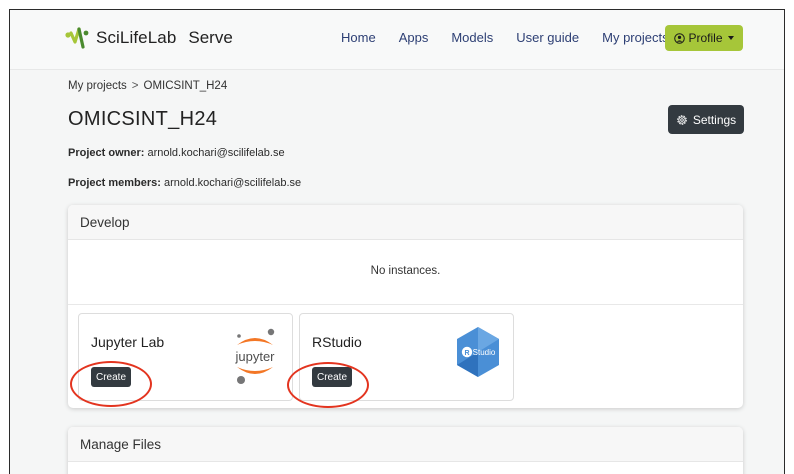 The height and width of the screenshot is (474, 794). Describe the element at coordinates (143, 119) in the screenshot. I see `page-title: OMICSINT_H24` at that location.